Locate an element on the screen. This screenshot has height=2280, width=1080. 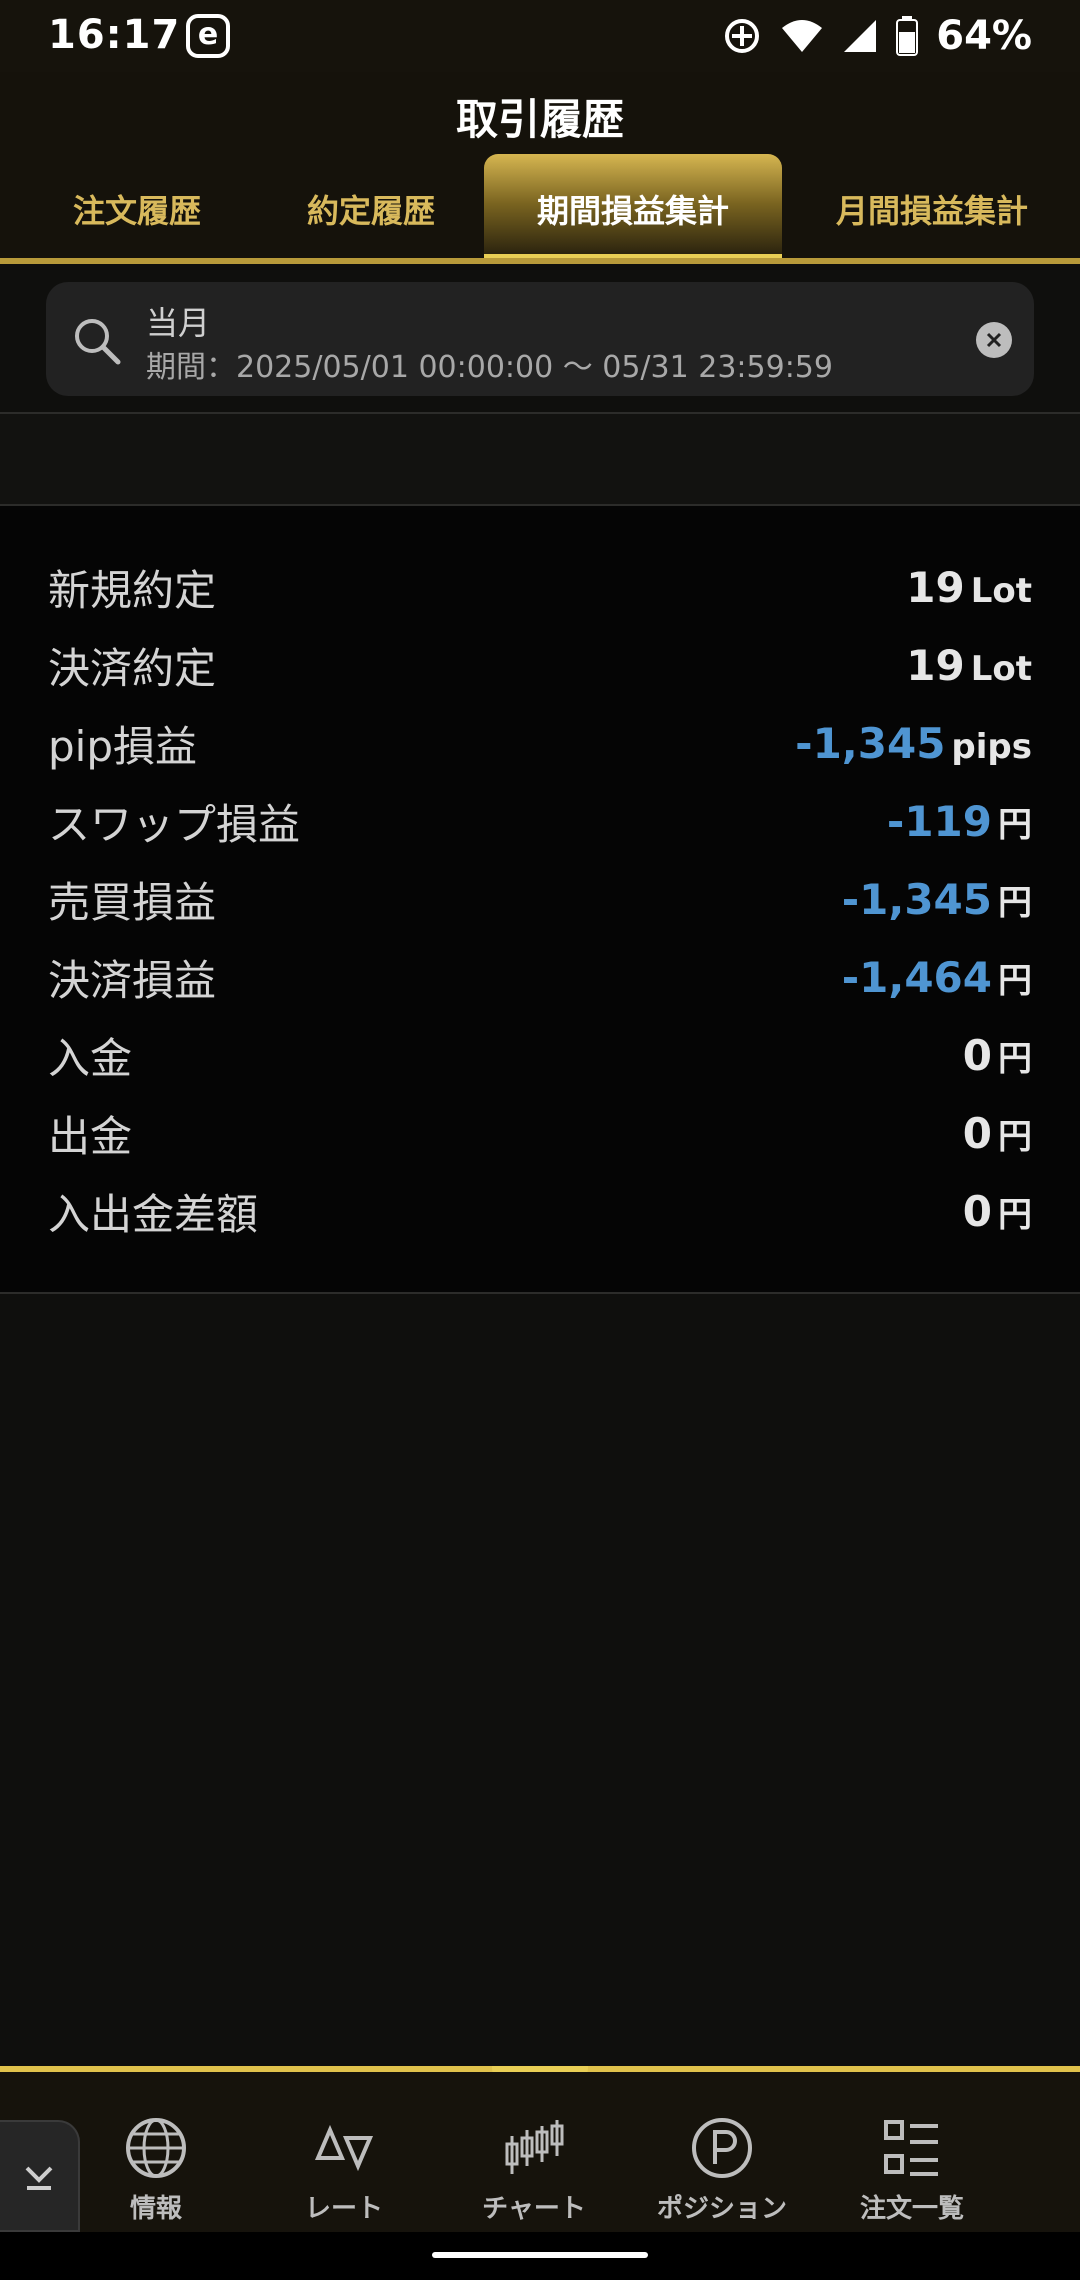
collapse-down-icon is located at coordinates (39, 2178).